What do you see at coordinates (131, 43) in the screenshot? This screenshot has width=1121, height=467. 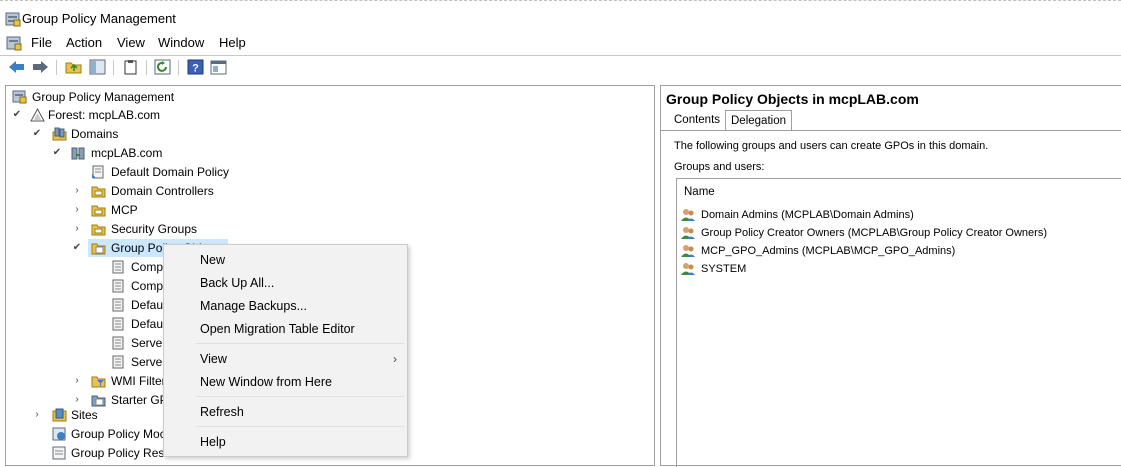 I see `menu-view: View` at bounding box center [131, 43].